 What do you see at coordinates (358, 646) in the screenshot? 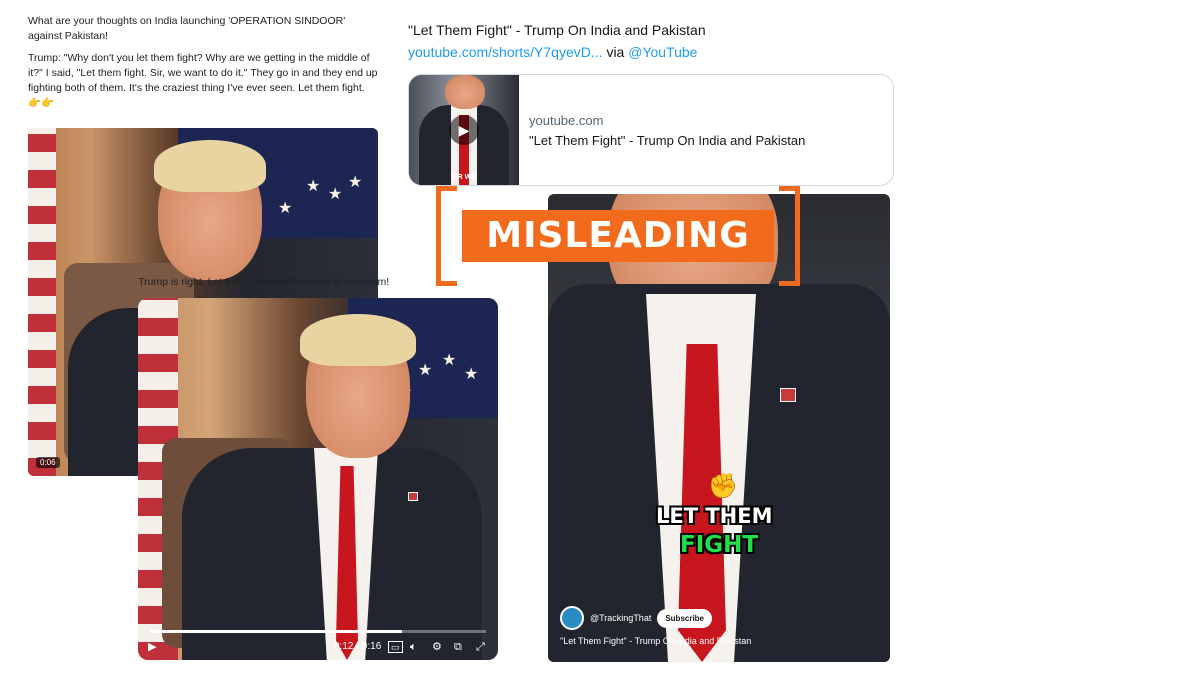
I see `video-time: 0:12 / 0:16` at bounding box center [358, 646].